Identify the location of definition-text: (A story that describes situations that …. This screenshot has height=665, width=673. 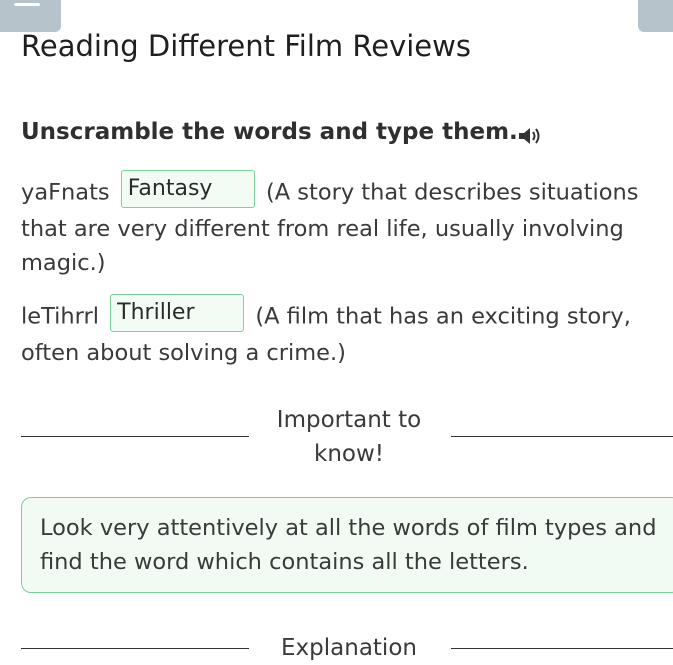
(330, 228).